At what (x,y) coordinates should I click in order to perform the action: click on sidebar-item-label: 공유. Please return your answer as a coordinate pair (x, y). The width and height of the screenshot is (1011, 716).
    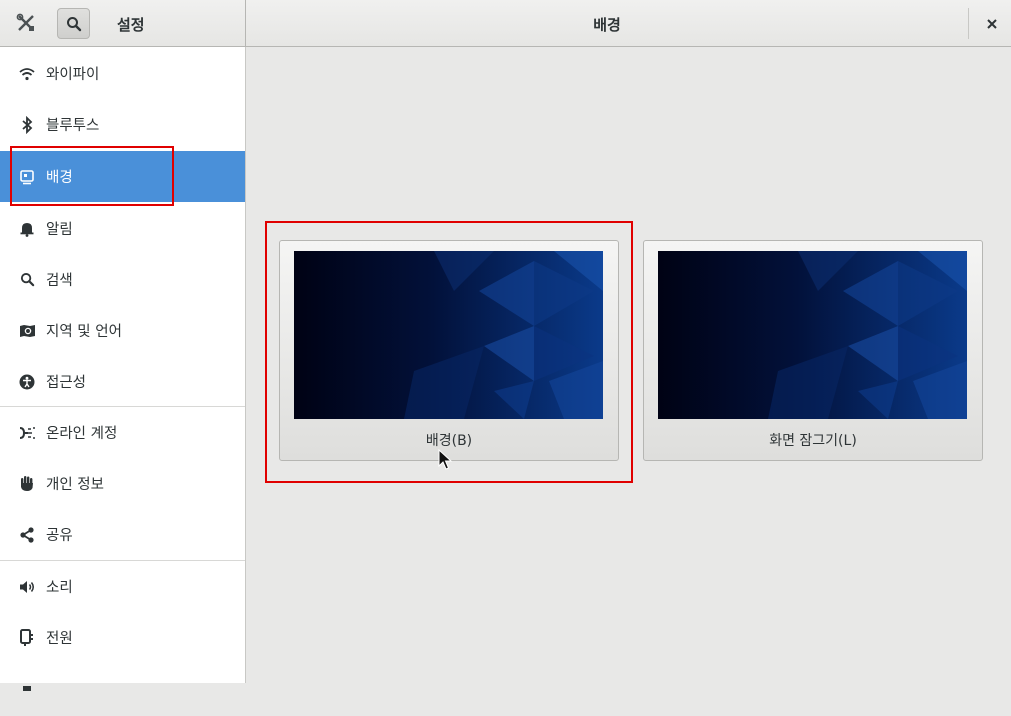
    Looking at the image, I should click on (59, 536).